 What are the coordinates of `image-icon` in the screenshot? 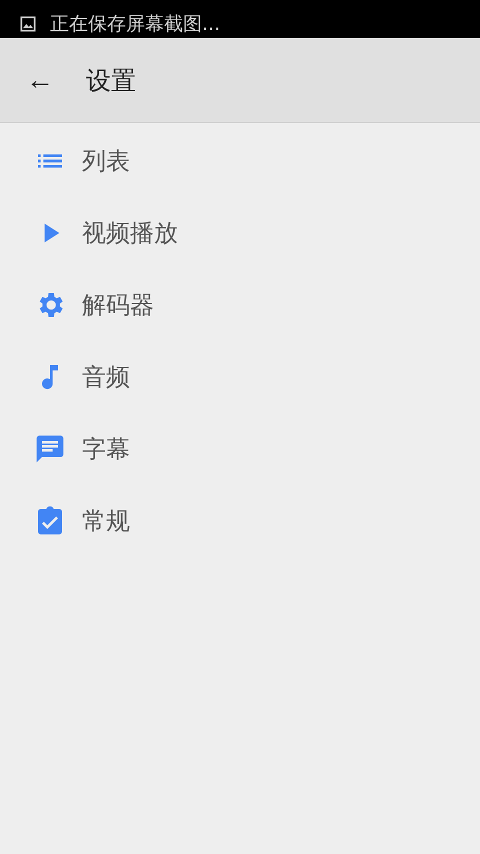 It's located at (28, 24).